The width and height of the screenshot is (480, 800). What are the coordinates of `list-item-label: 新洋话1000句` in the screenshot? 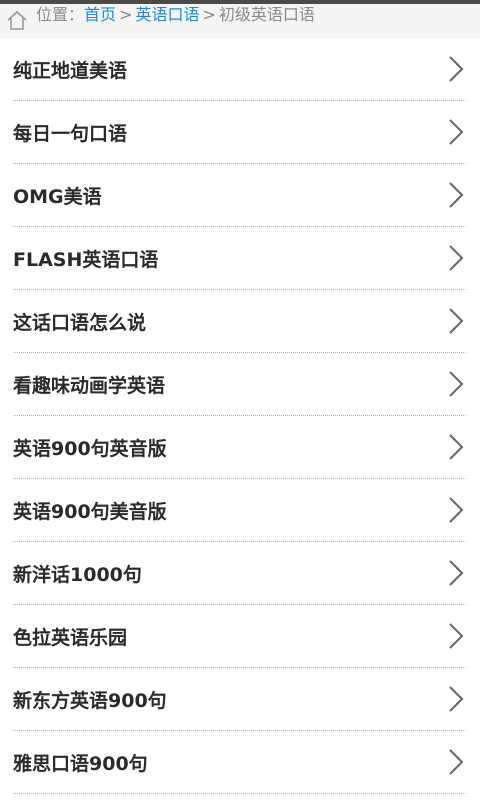 It's located at (77, 574).